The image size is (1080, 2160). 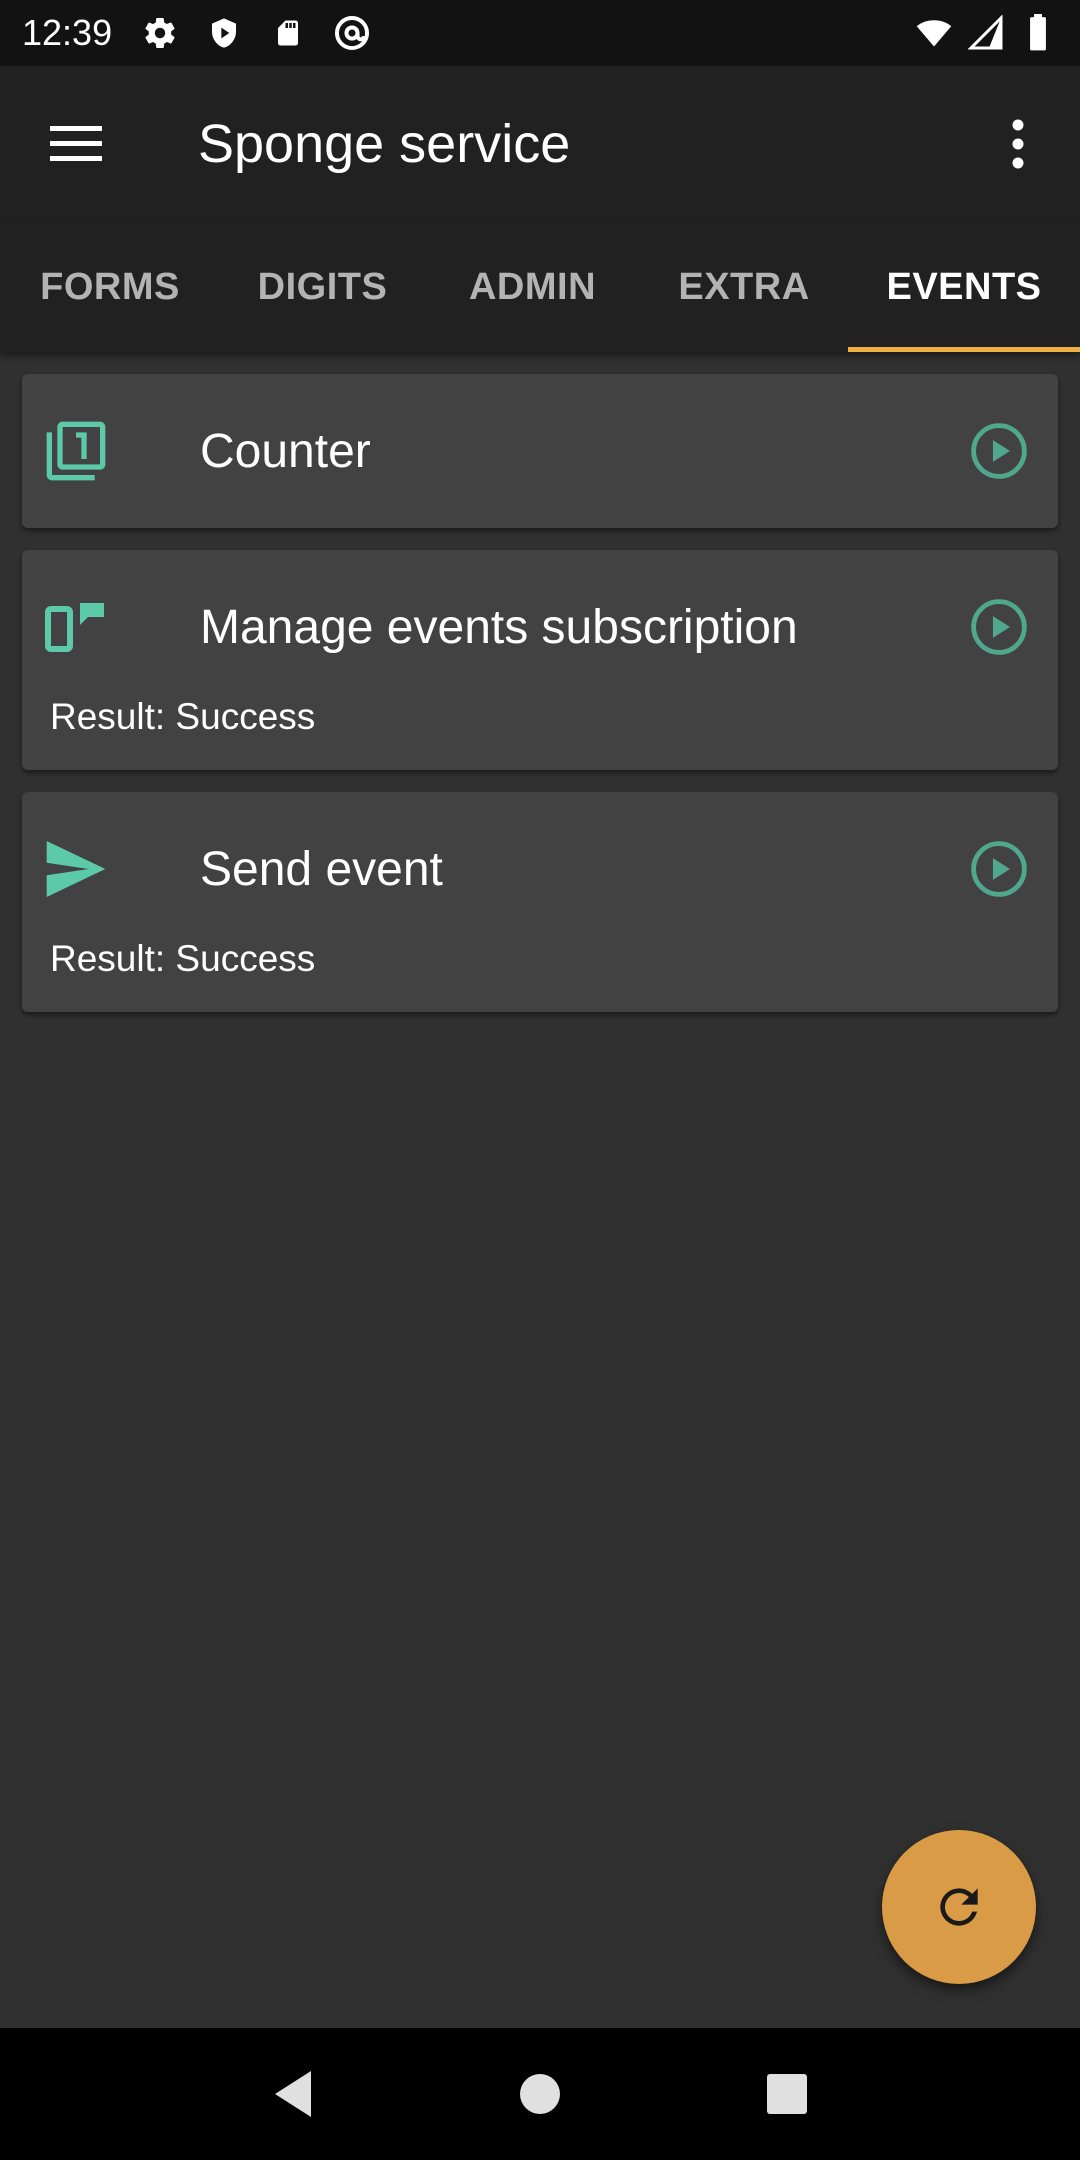 What do you see at coordinates (540, 451) in the screenshot?
I see `action-card-counter: Counter` at bounding box center [540, 451].